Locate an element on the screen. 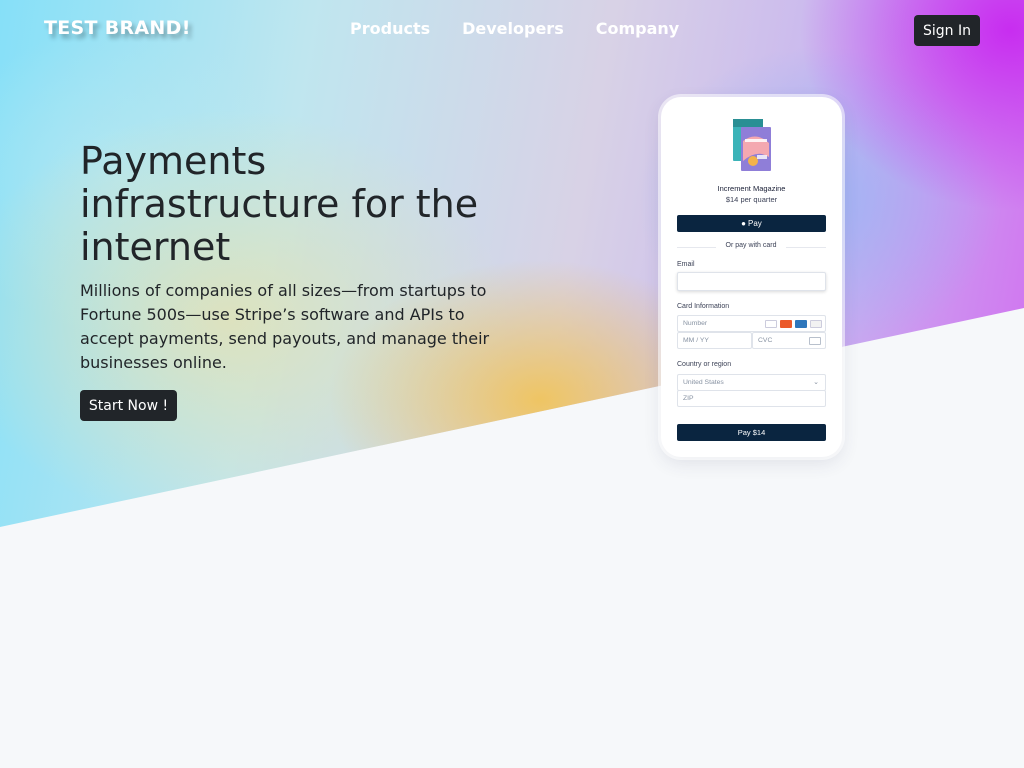 This screenshot has width=1024, height=768. card-number-field: Number is located at coordinates (751, 323).